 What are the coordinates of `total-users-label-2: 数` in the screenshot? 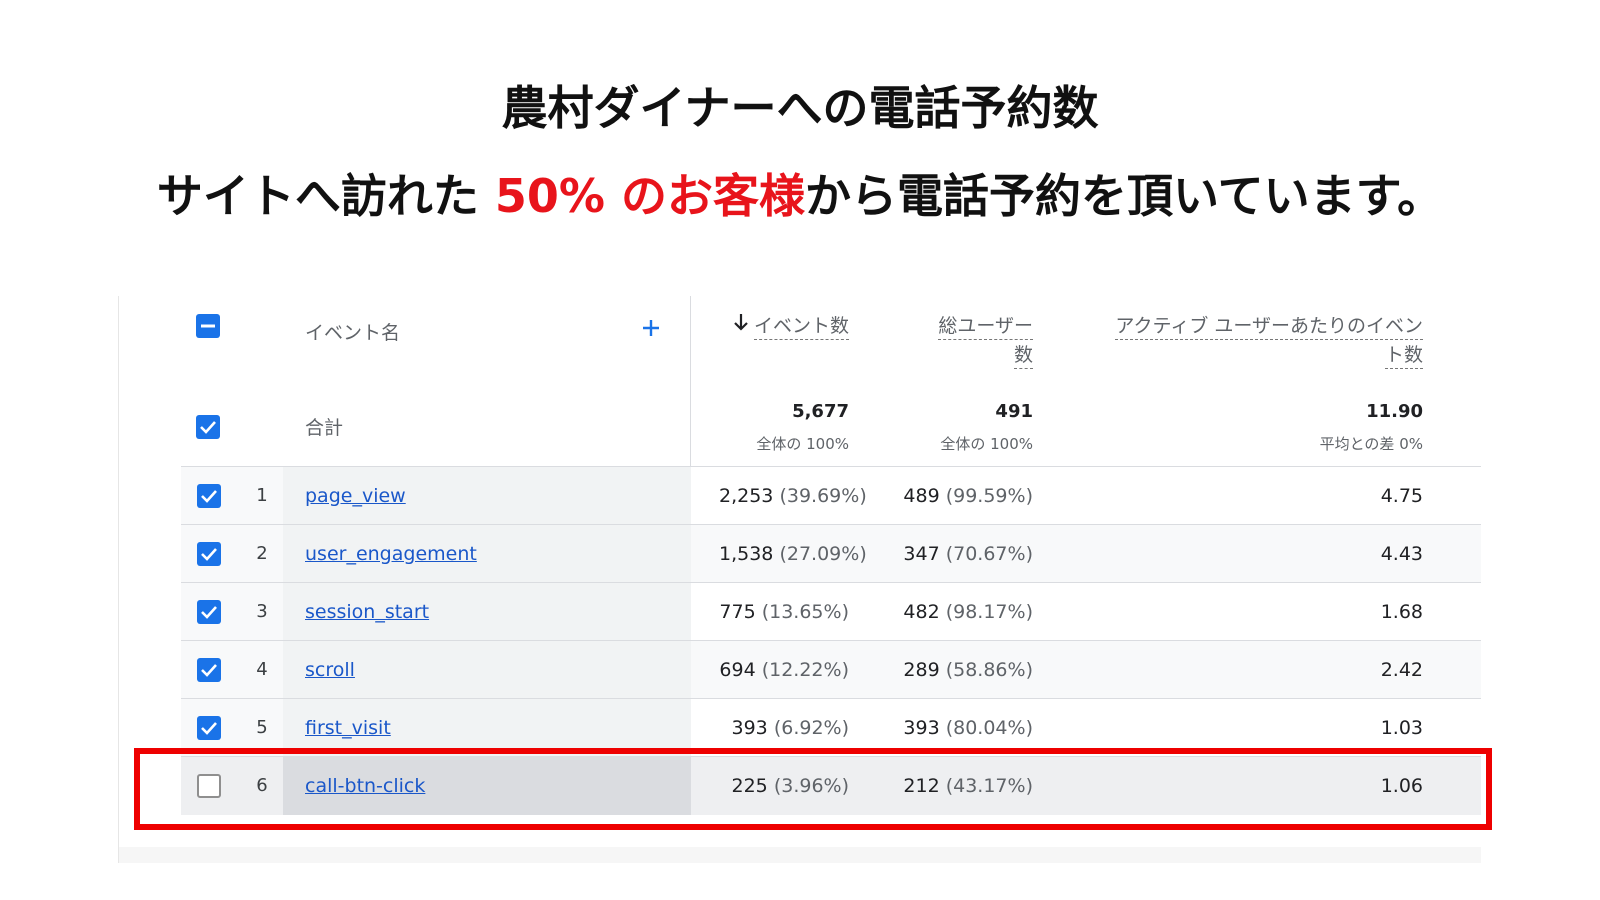 It's located at (1023, 356).